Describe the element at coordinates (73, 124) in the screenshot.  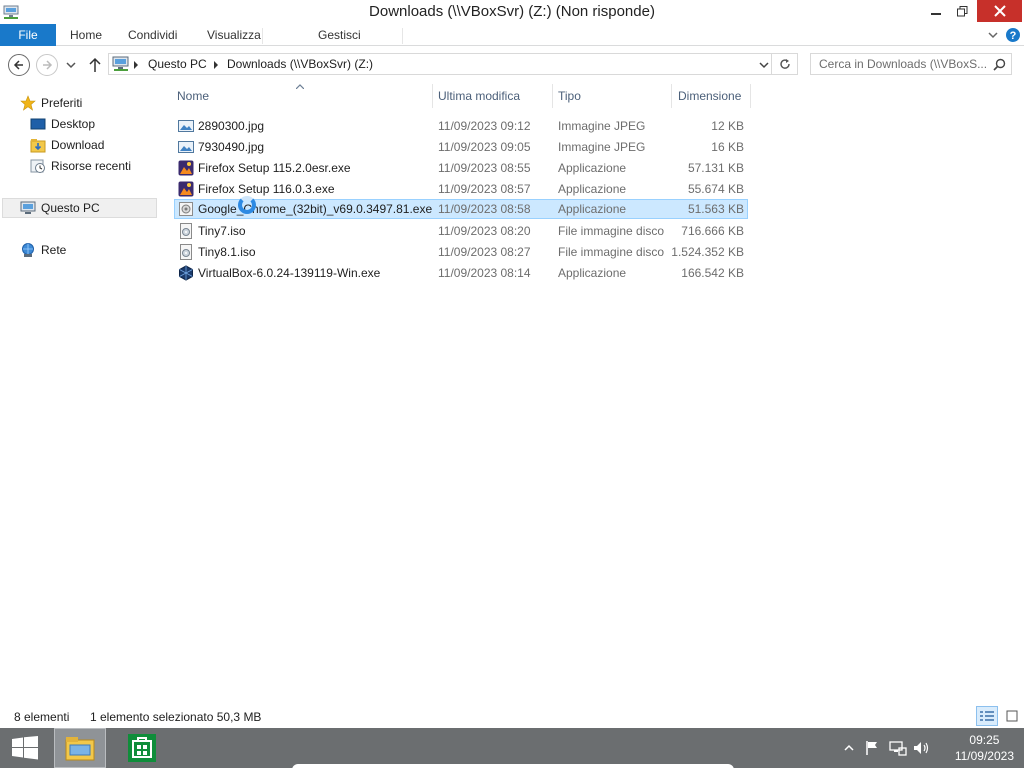
I see `nav-desktop-label: Desktop` at that location.